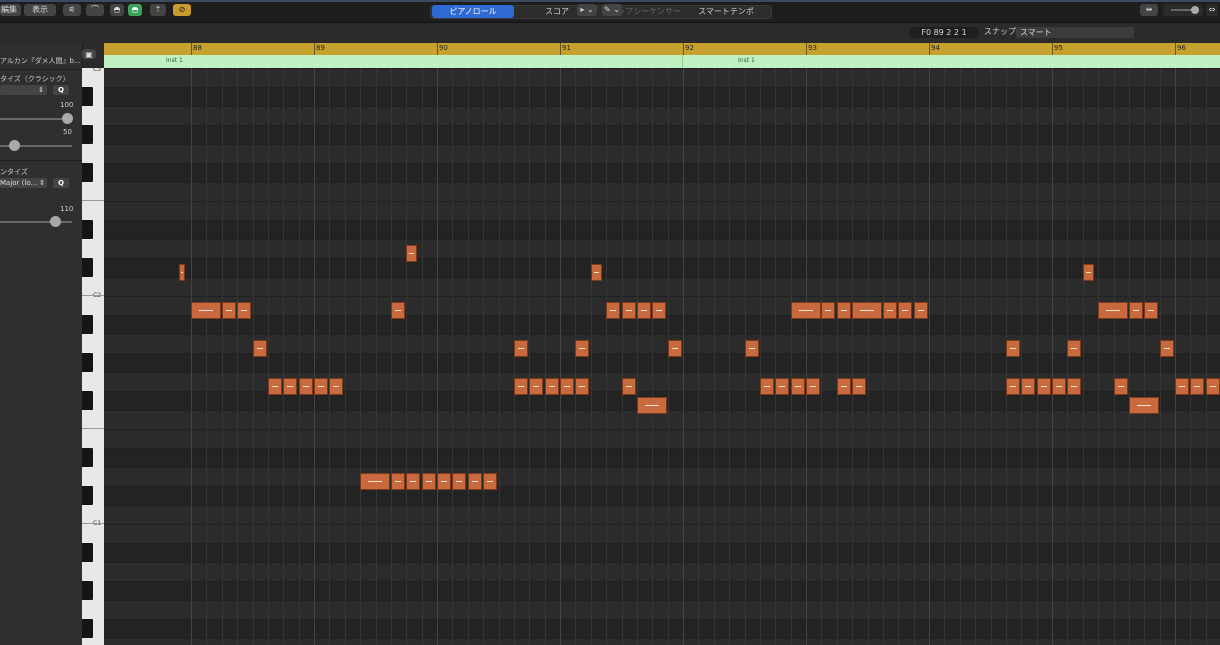  Describe the element at coordinates (1212, 10) in the screenshot. I see `horizontal-zoom-icon: ⇔` at that location.